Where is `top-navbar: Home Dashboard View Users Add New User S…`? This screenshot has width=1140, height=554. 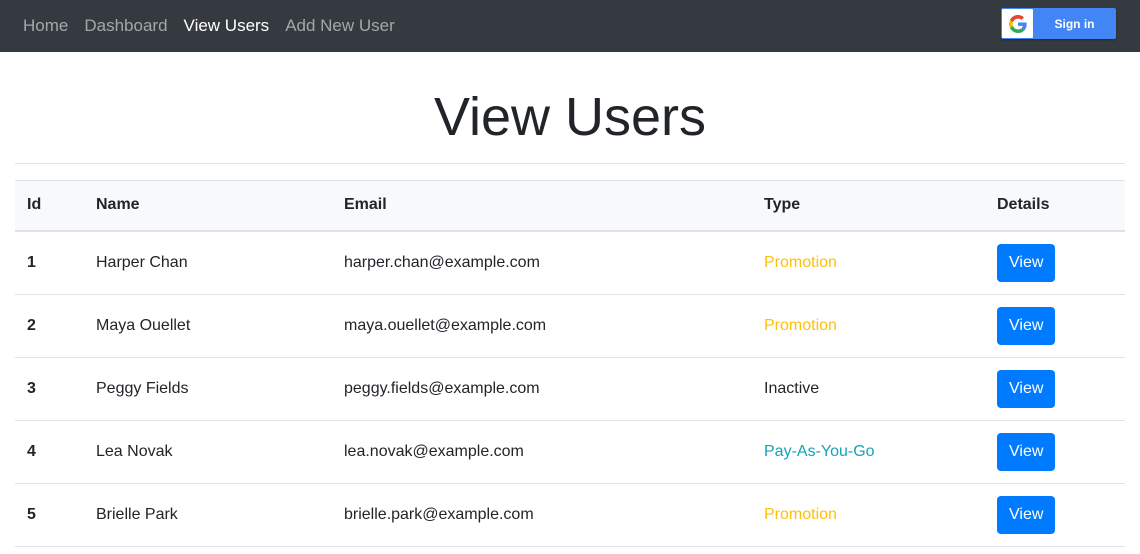 top-navbar: Home Dashboard View Users Add New User S… is located at coordinates (570, 26).